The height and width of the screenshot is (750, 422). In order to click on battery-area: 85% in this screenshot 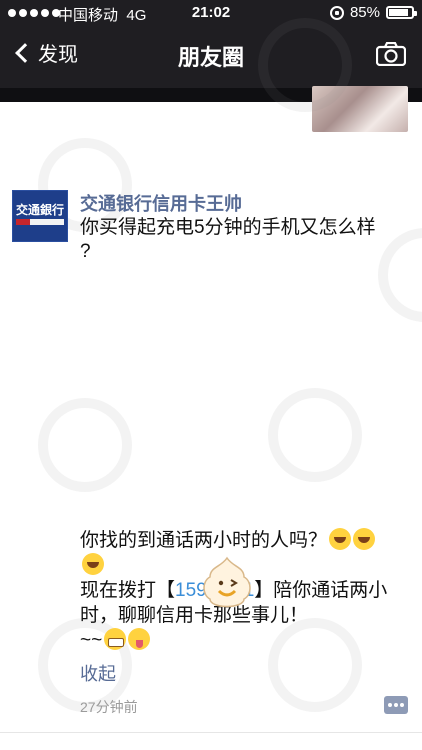, I will do `click(373, 12)`.